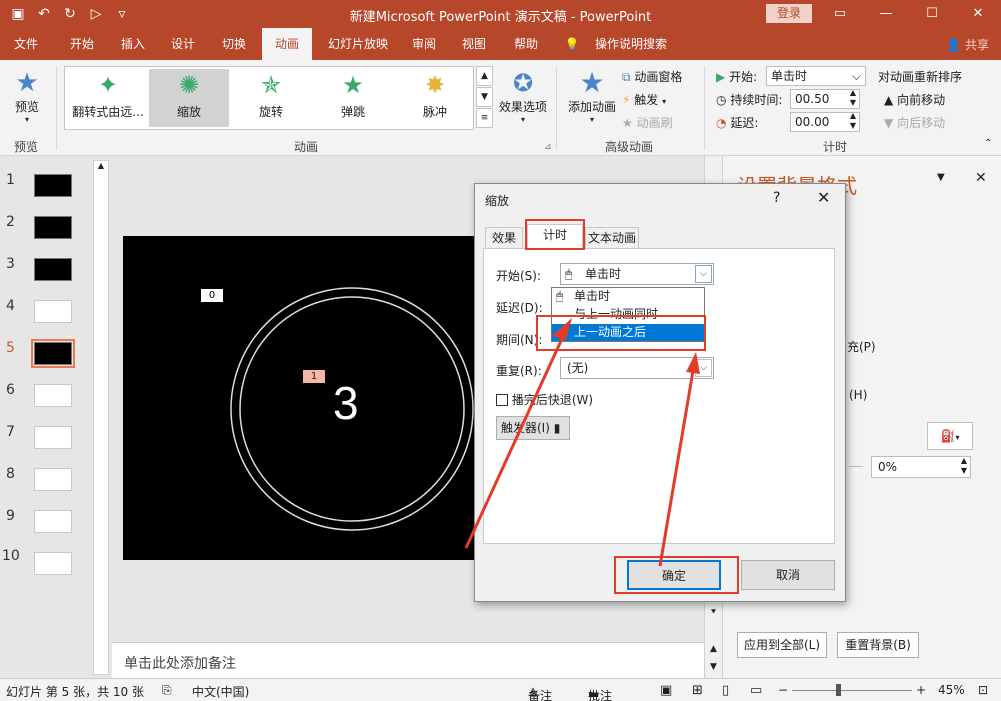  I want to click on minimize-button: —, so click(886, 14).